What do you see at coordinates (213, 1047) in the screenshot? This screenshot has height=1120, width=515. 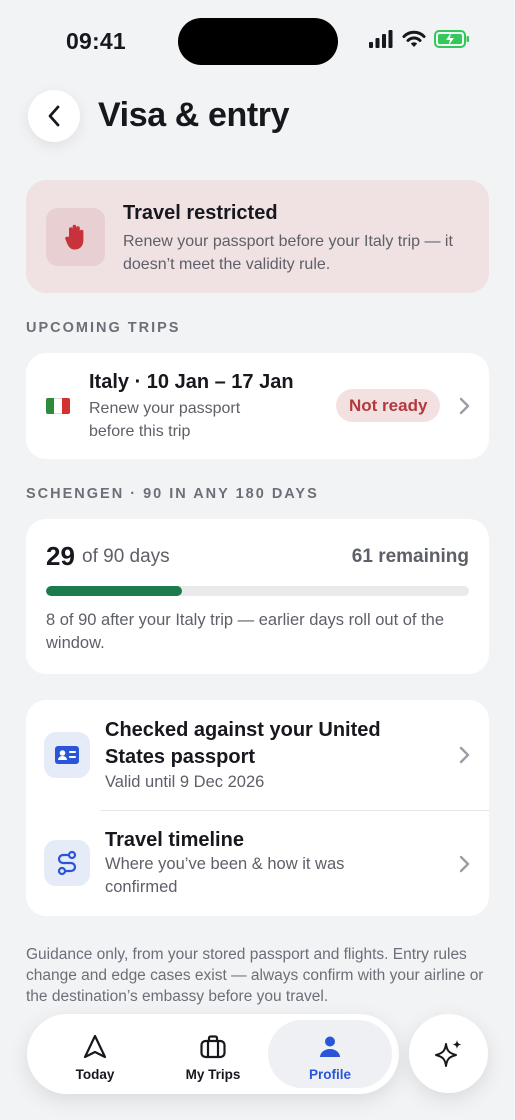 I see `suitcase-icon` at bounding box center [213, 1047].